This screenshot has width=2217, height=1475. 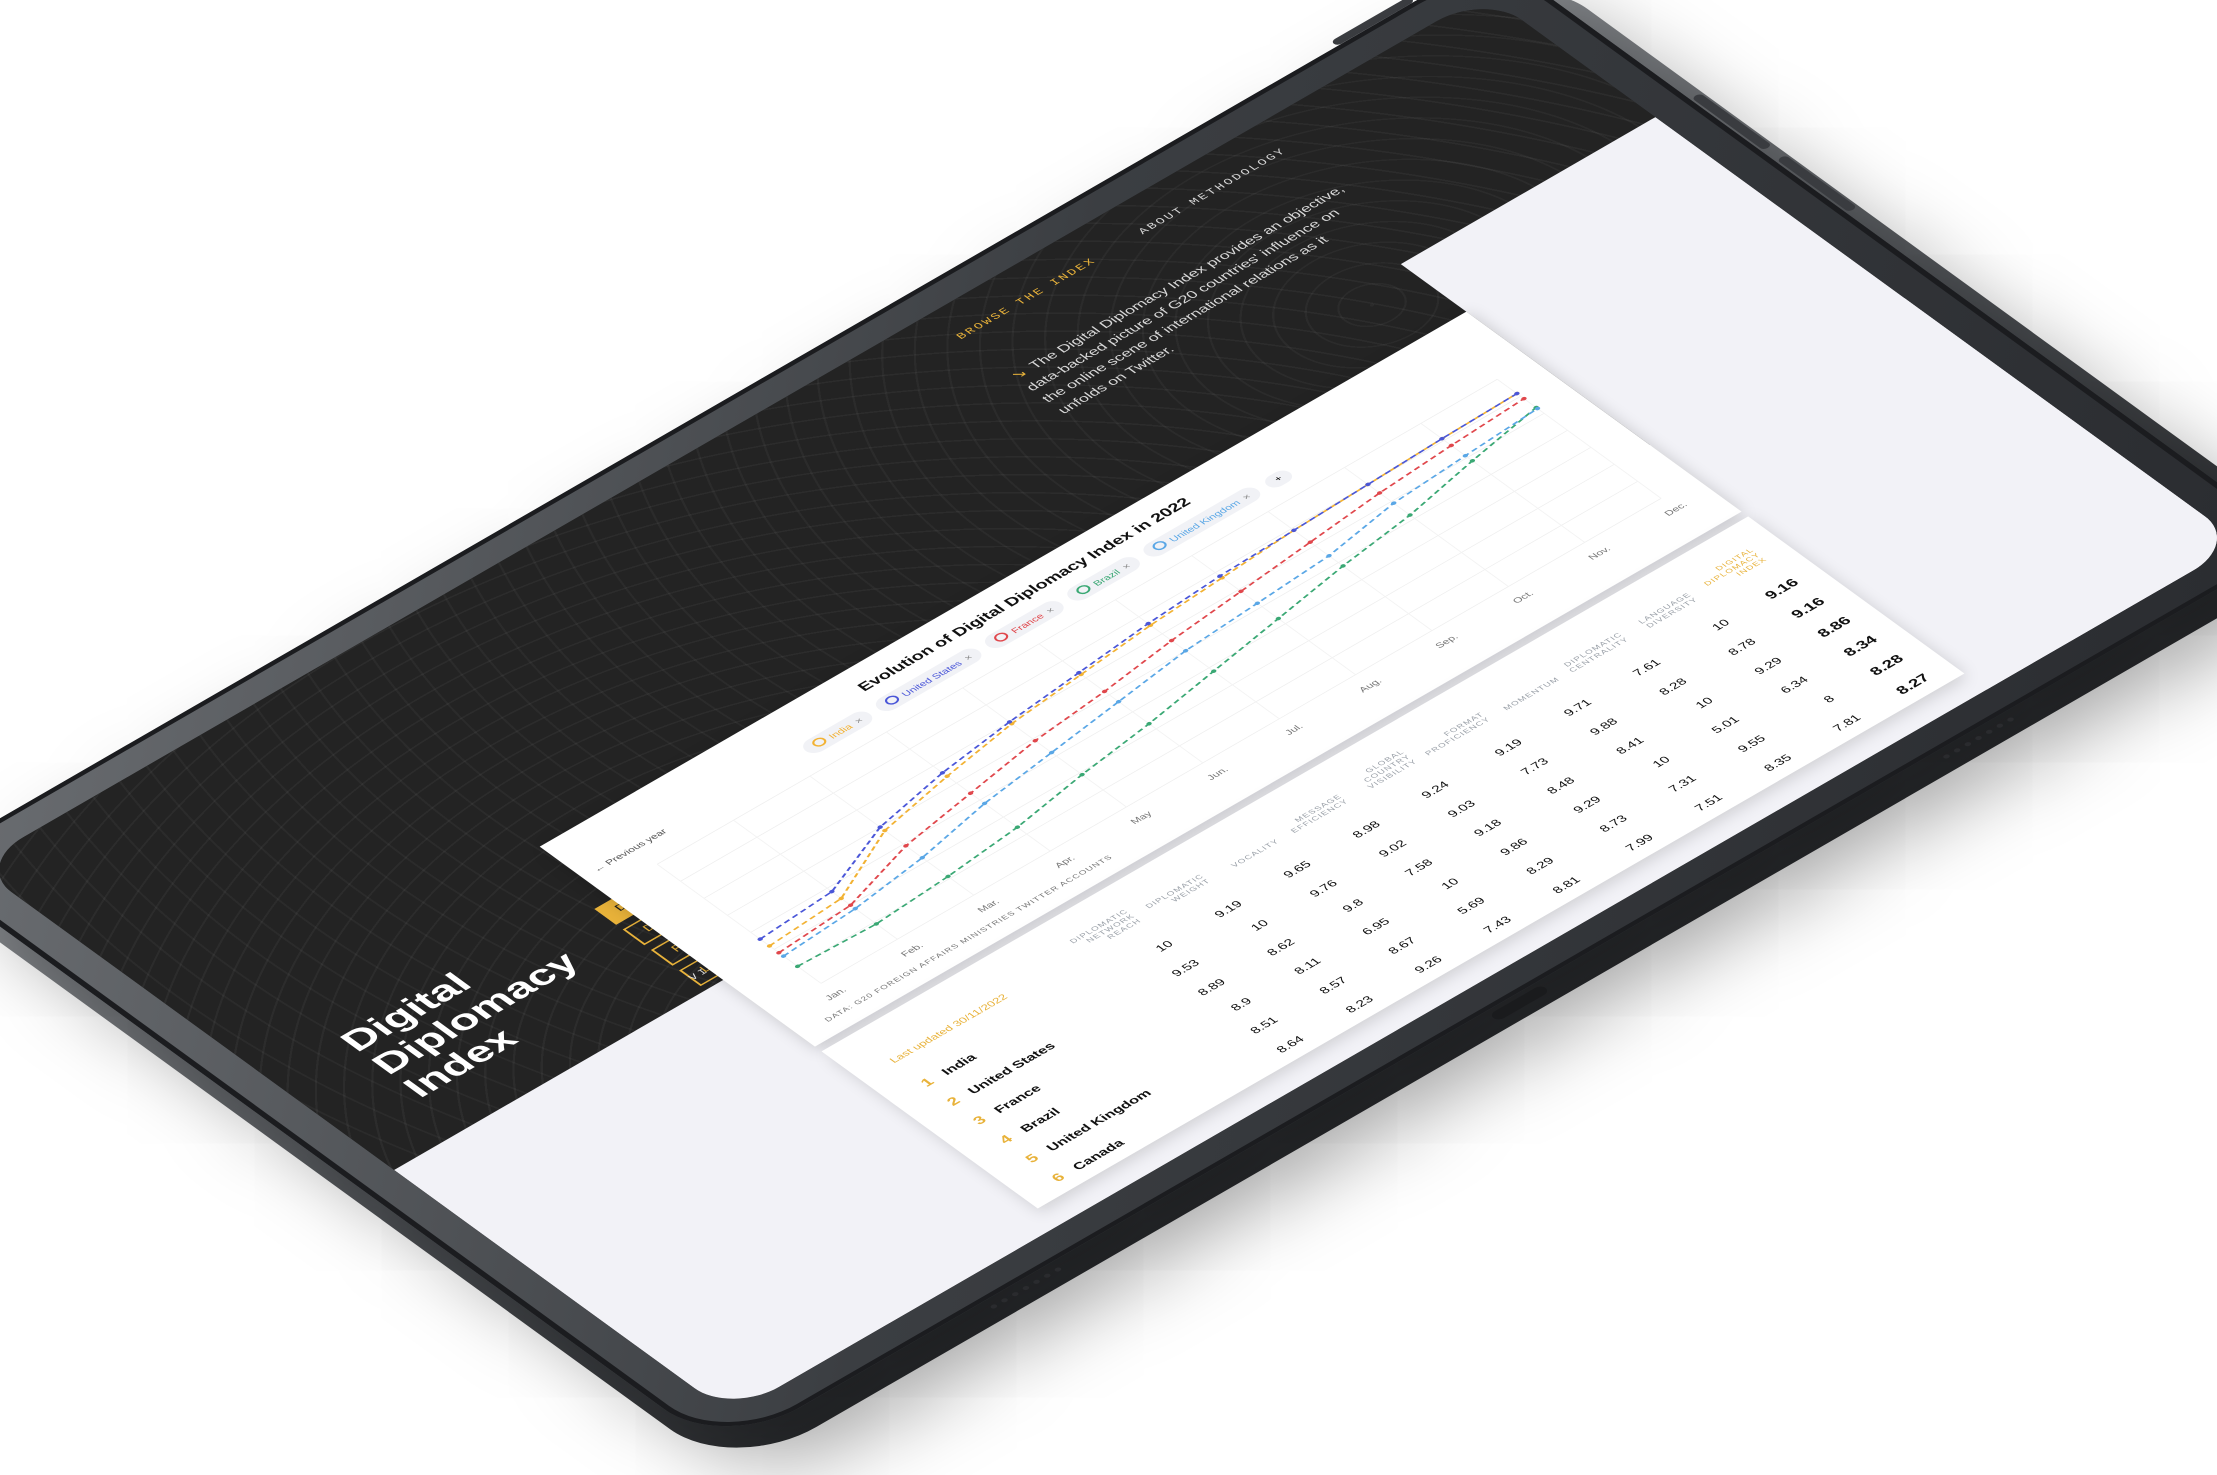 I want to click on x-tick-label: Oct., so click(x=1523, y=598).